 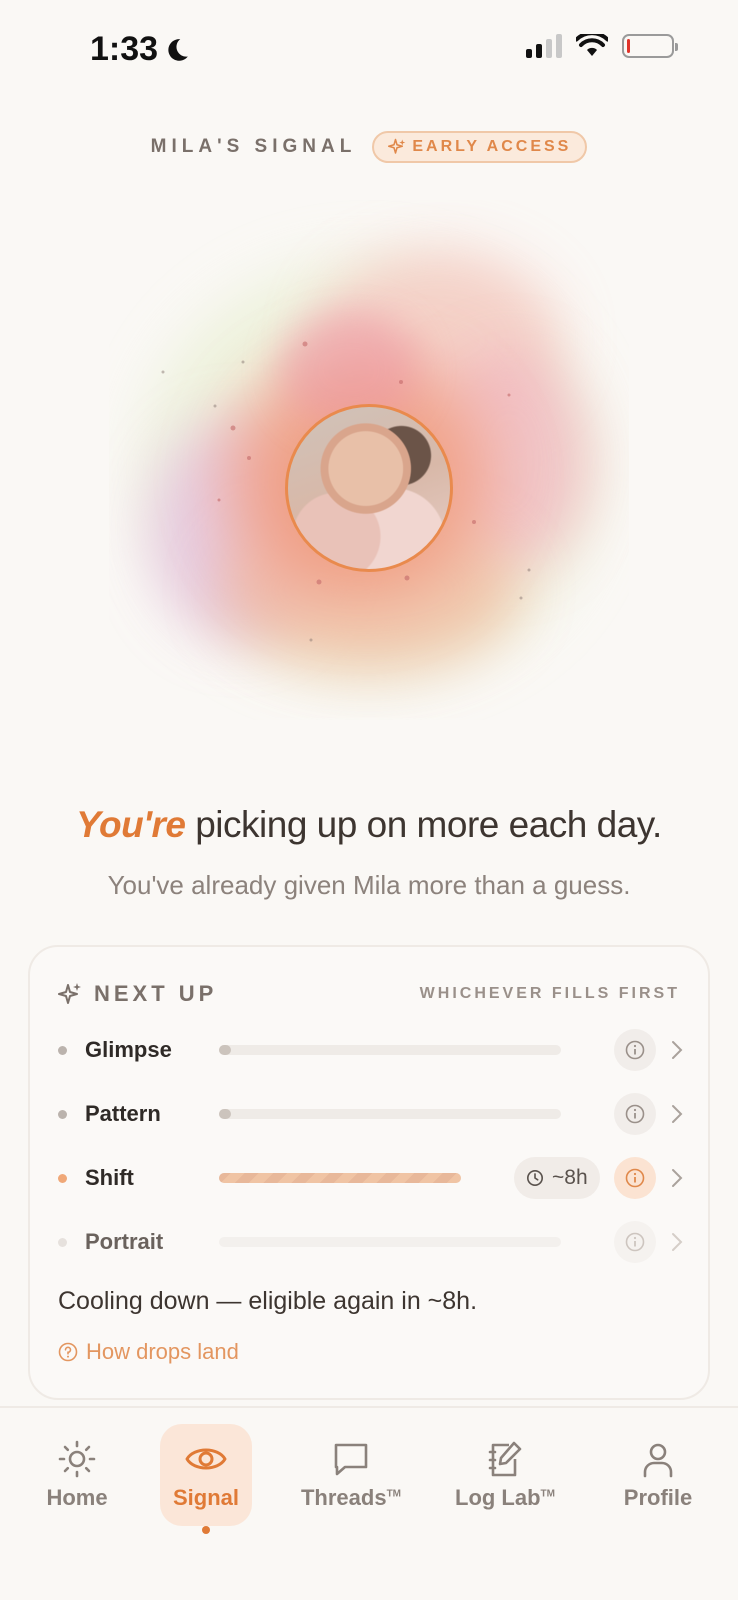 What do you see at coordinates (77, 1459) in the screenshot?
I see `sun-icon` at bounding box center [77, 1459].